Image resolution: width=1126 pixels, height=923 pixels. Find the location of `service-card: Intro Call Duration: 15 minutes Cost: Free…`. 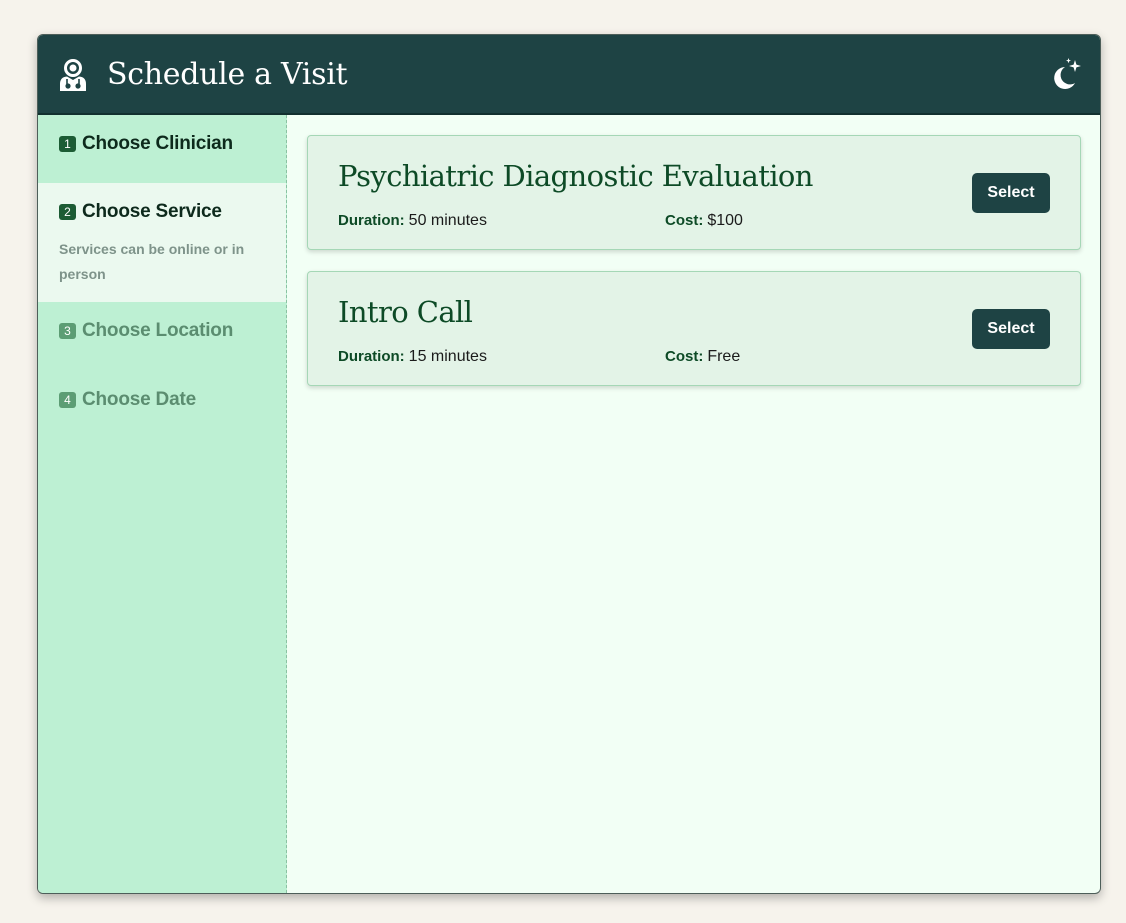

service-card: Intro Call Duration: 15 minutes Cost: Free… is located at coordinates (694, 328).